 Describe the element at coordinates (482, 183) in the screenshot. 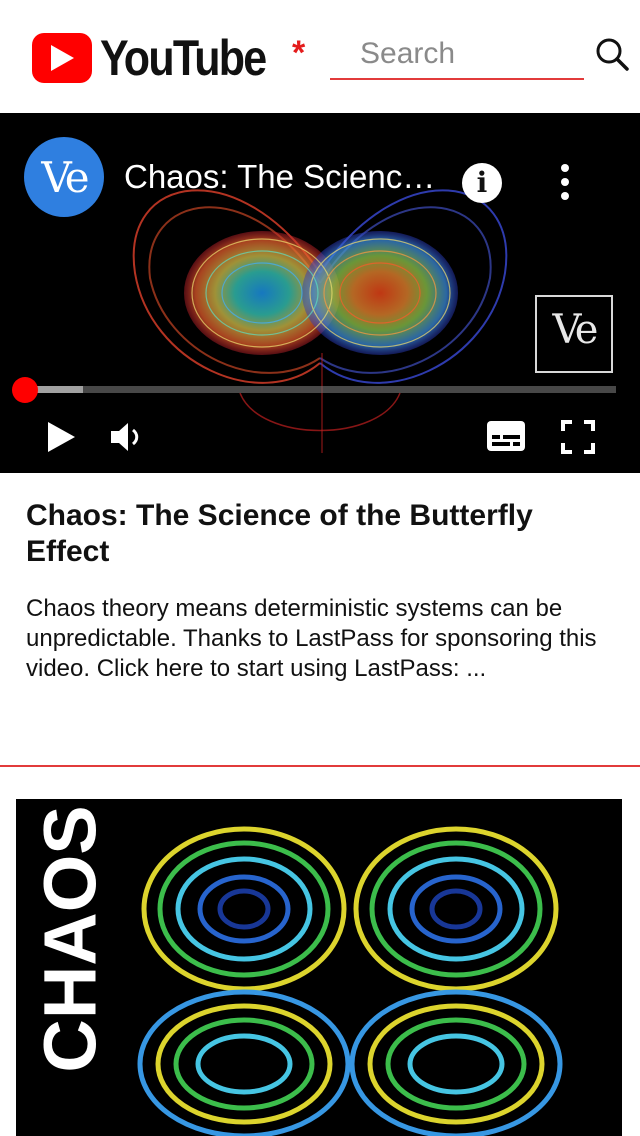

I see `info-icon: i` at that location.